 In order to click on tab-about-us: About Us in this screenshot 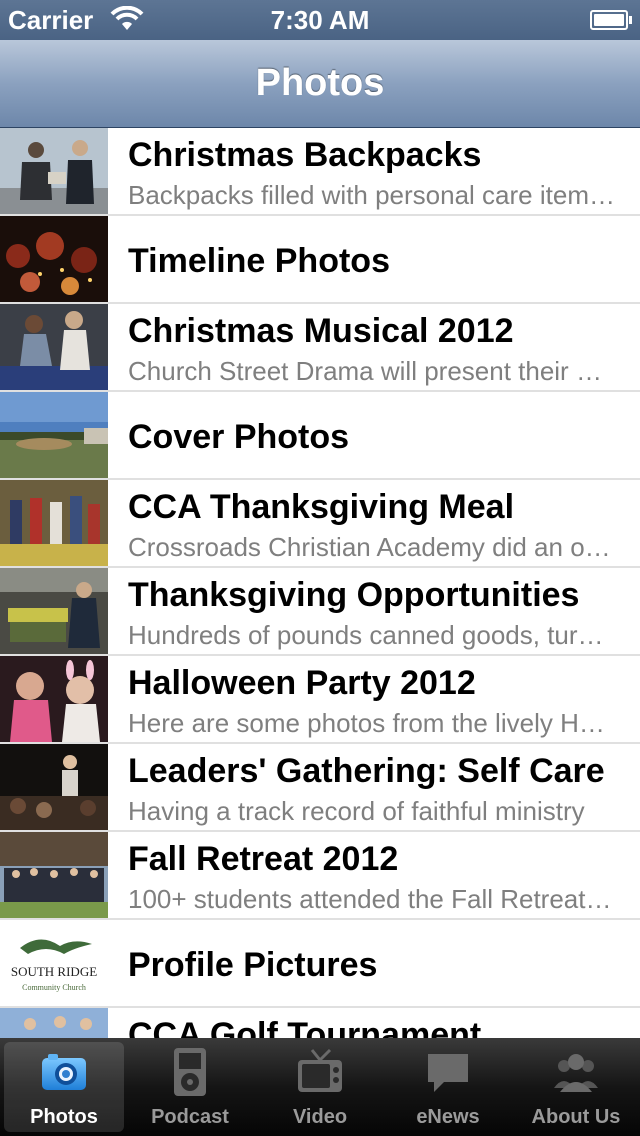, I will do `click(576, 1087)`.